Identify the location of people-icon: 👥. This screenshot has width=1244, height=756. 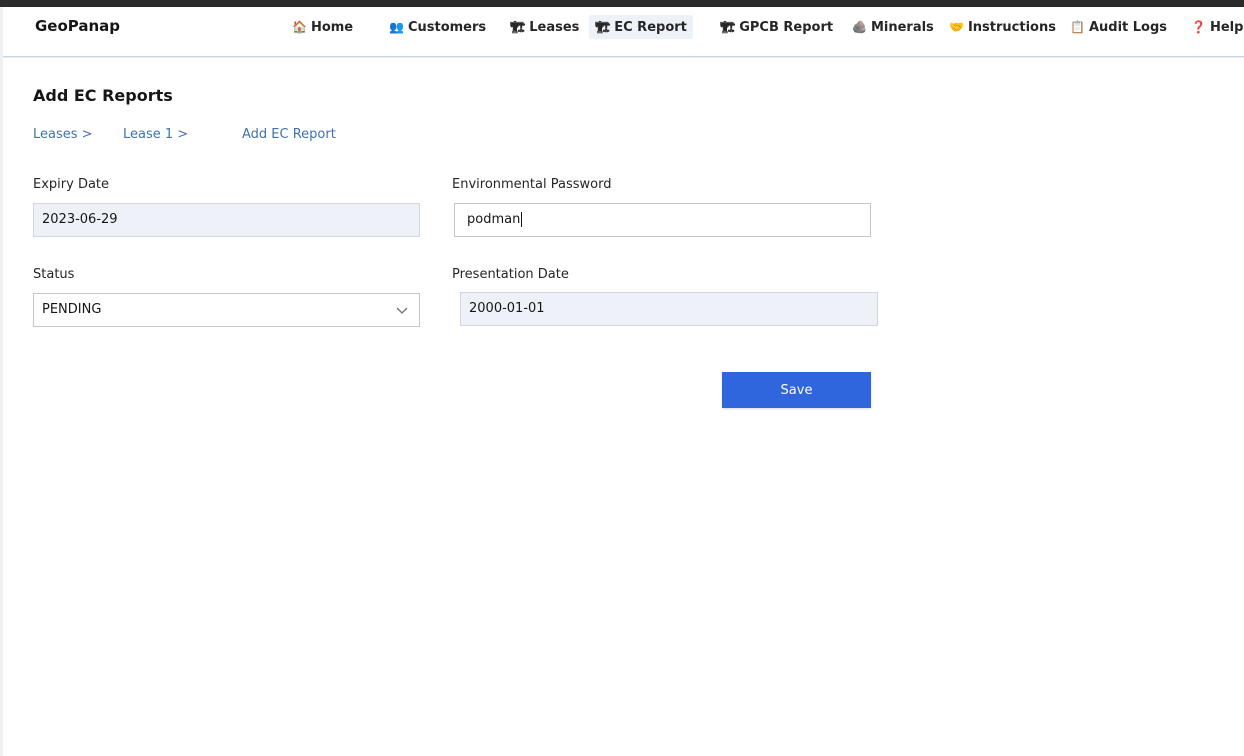
(396, 27).